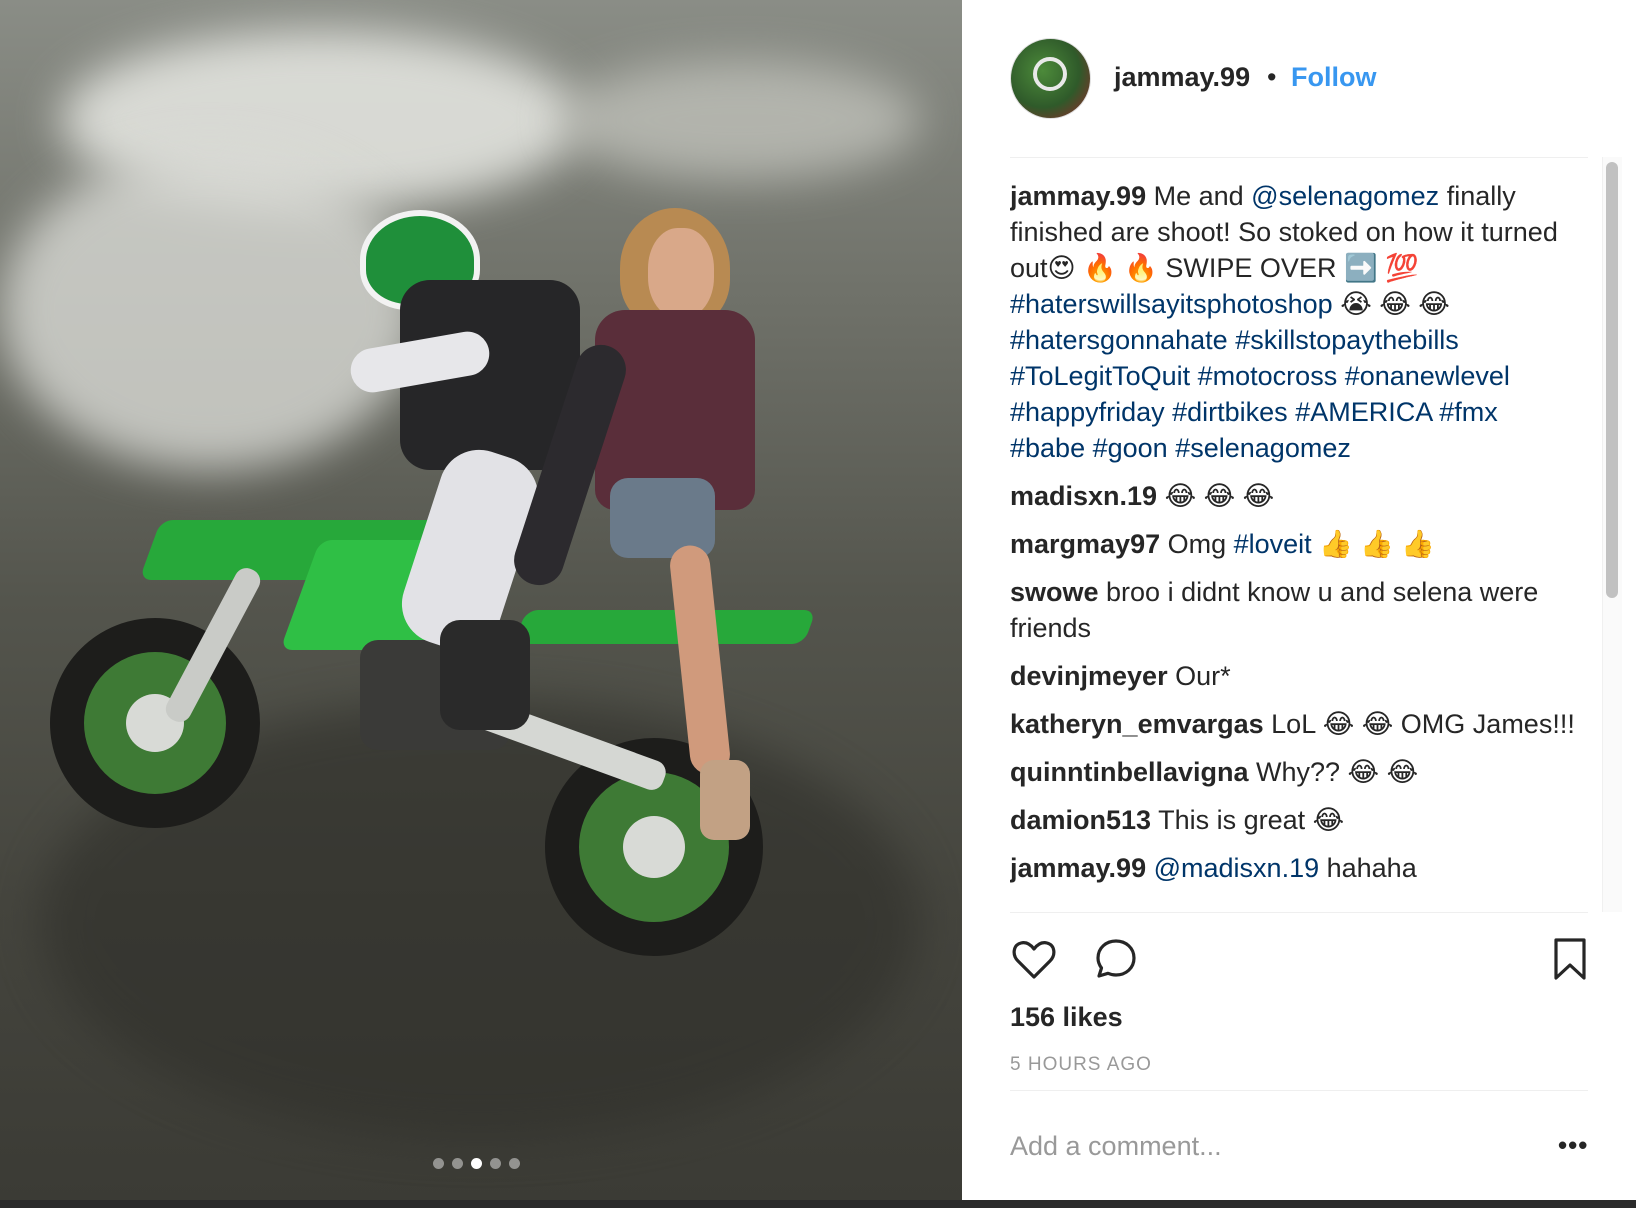 Image resolution: width=1636 pixels, height=1208 pixels. I want to click on comment-username: katheryn_emvargas, so click(1137, 724).